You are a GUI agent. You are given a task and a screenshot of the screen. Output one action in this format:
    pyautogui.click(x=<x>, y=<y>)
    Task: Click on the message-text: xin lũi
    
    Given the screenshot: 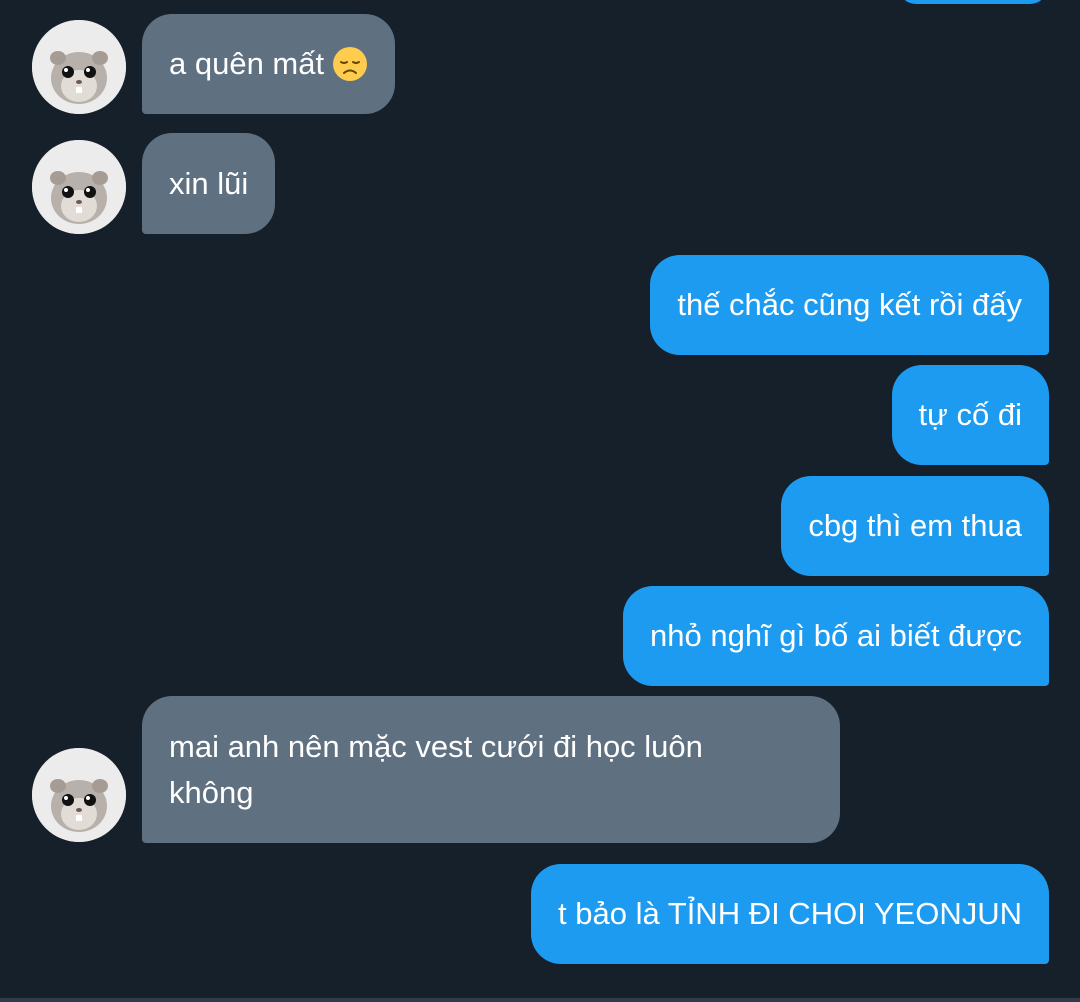 What is the action you would take?
    pyautogui.click(x=209, y=183)
    